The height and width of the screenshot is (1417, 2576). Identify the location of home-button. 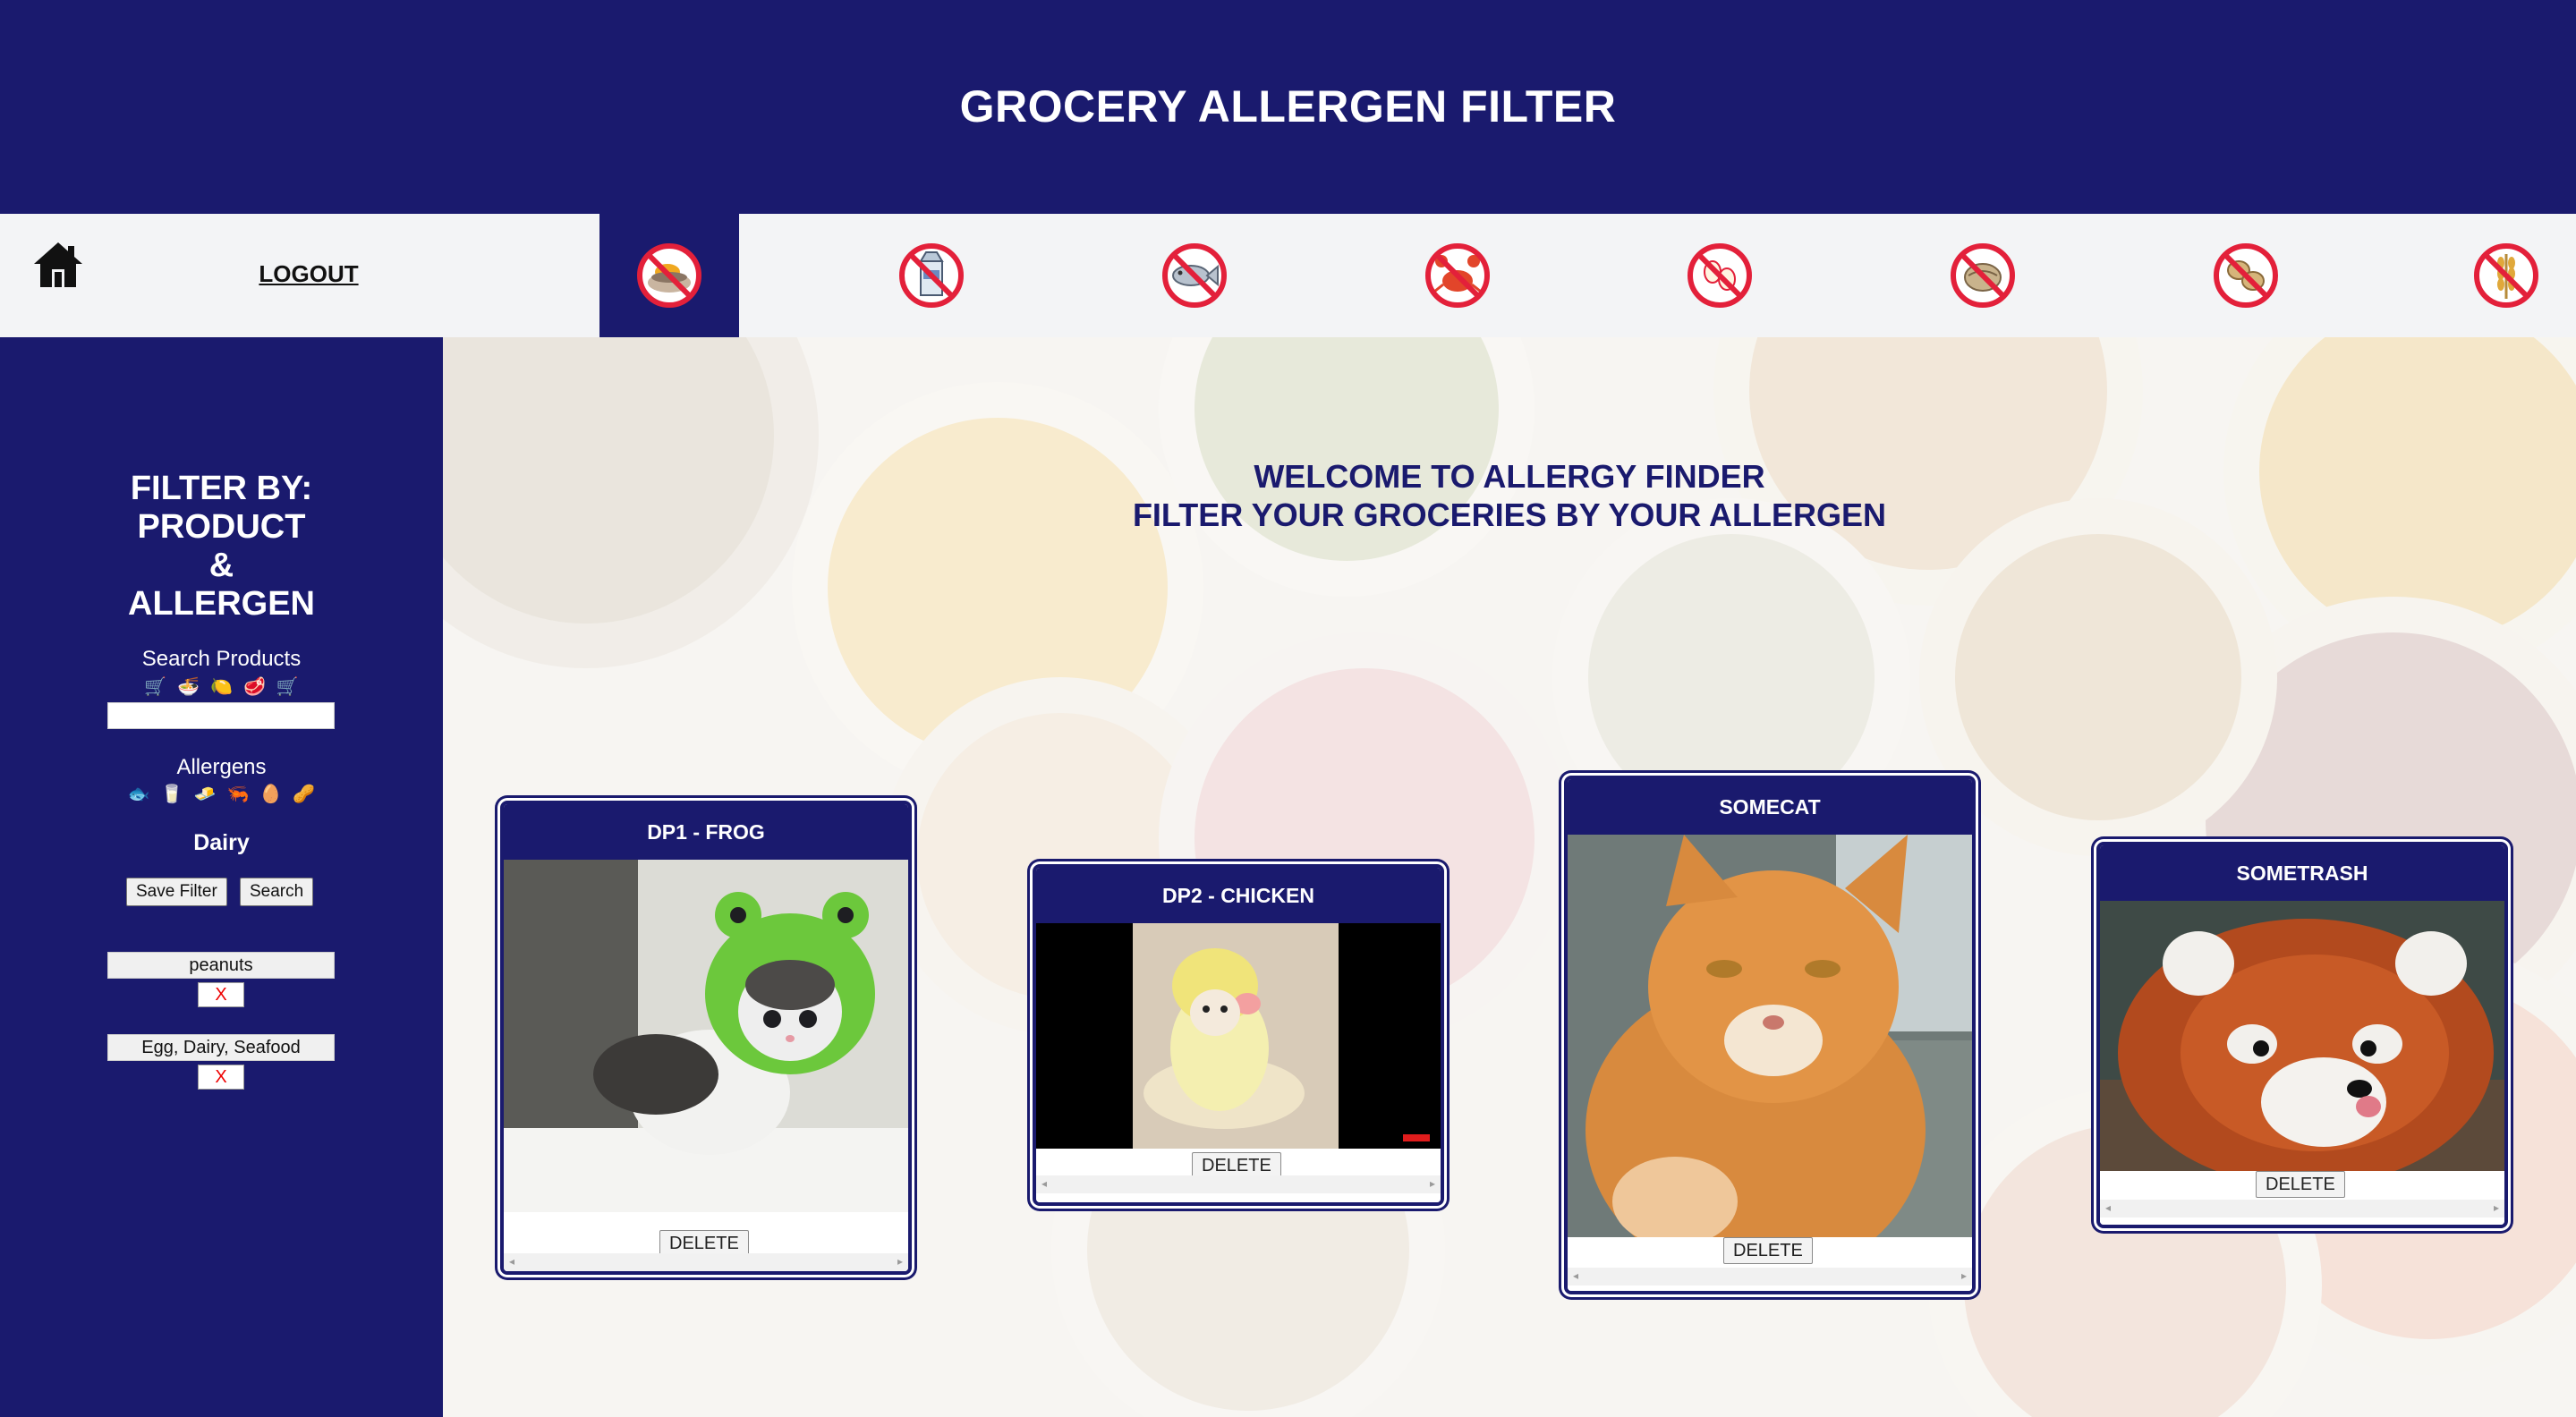
(58, 265).